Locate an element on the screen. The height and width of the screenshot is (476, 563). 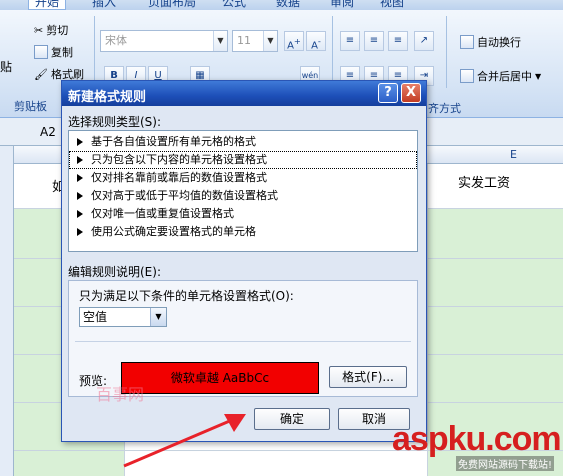
scissors-icon: ✂ is located at coordinates (39, 30).